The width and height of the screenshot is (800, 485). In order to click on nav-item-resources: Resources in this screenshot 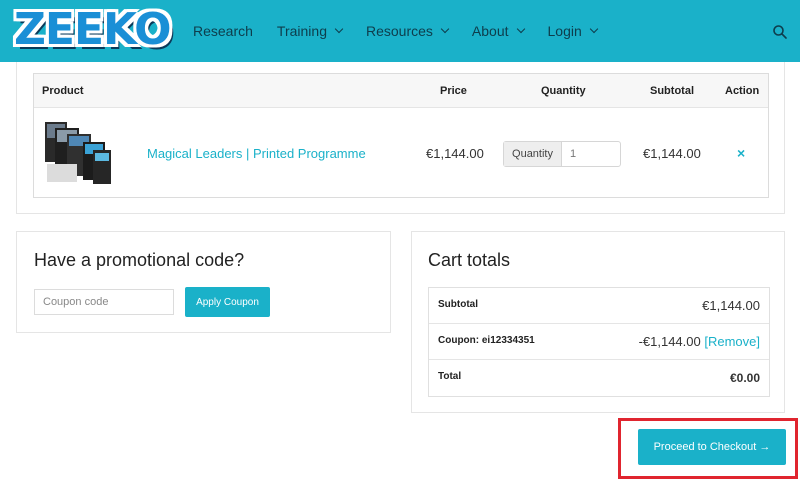, I will do `click(407, 31)`.